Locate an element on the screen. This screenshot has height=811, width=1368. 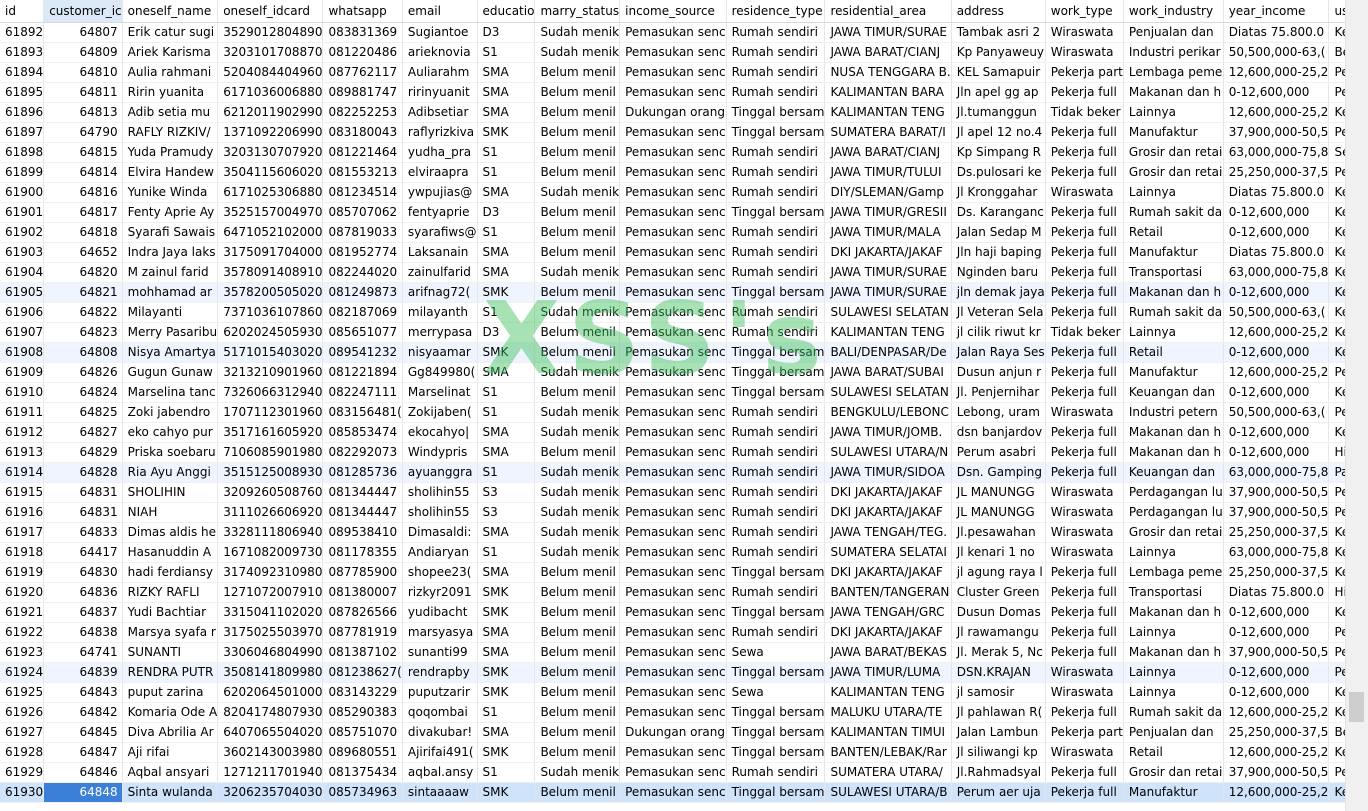
table-cell-useof-funds: Hiburan is located at coordinates (1337, 452).